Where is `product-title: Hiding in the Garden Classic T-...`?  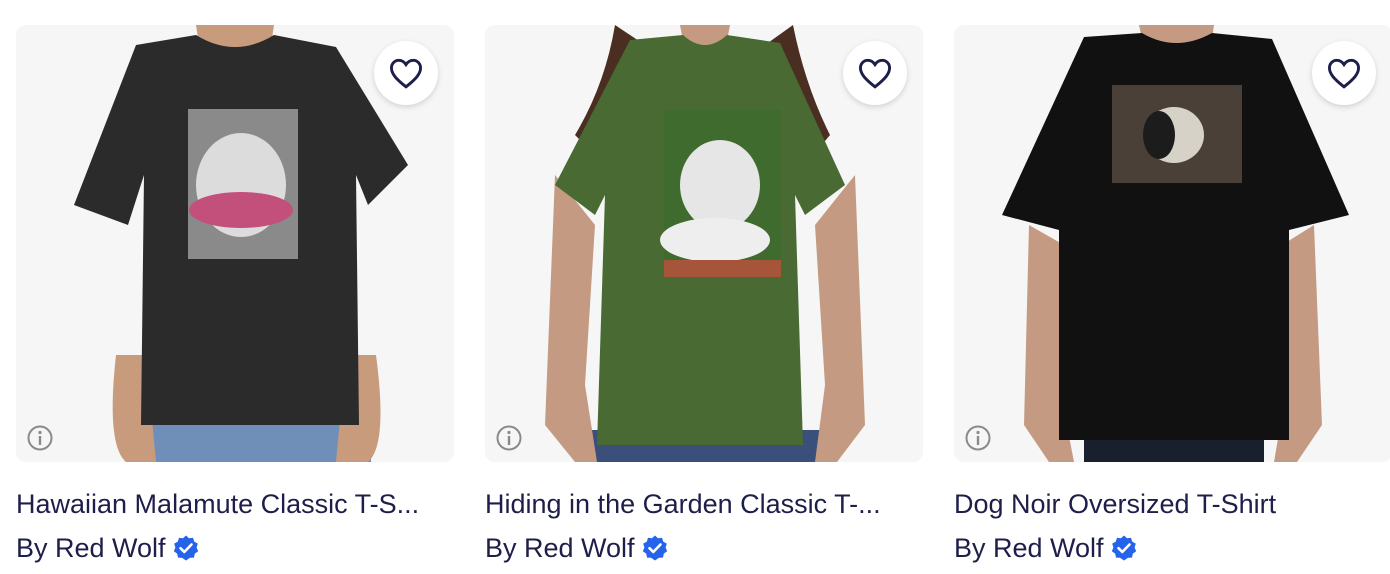
product-title: Hiding in the Garden Classic T-... is located at coordinates (700, 504).